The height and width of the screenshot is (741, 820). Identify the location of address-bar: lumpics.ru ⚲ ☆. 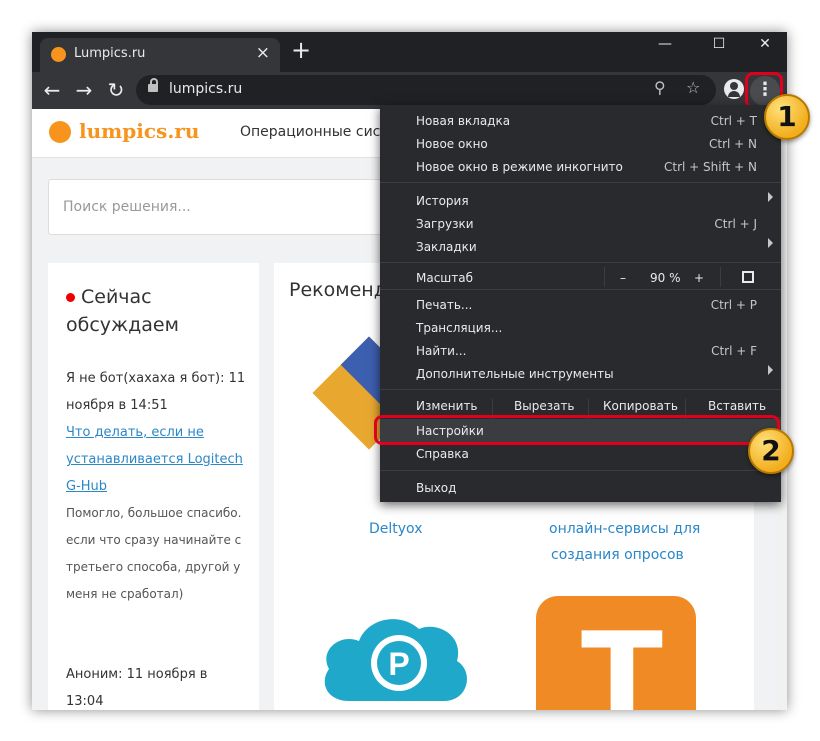
(426, 90).